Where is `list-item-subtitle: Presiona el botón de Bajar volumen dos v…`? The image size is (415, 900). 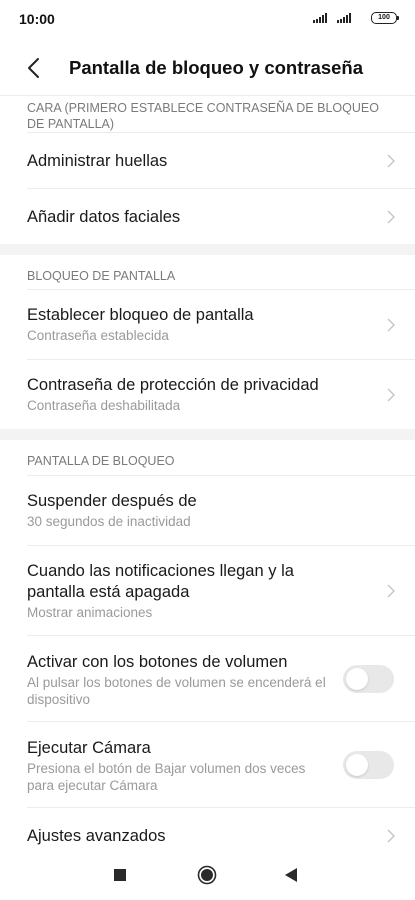 list-item-subtitle: Presiona el botón de Bajar volumen dos v… is located at coordinates (166, 777).